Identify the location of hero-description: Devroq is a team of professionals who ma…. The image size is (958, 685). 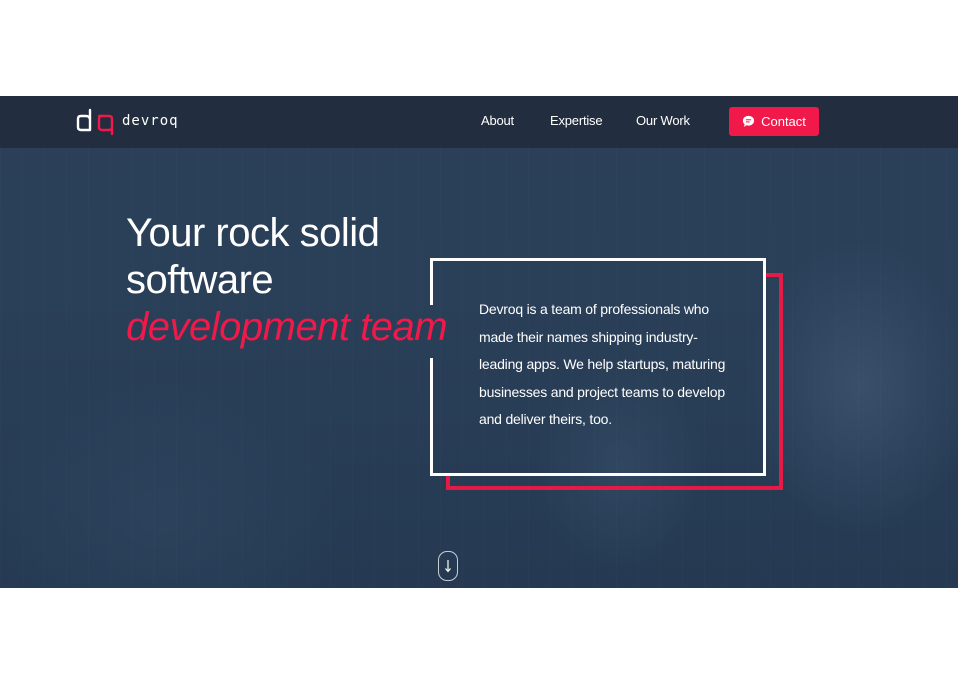
(602, 364).